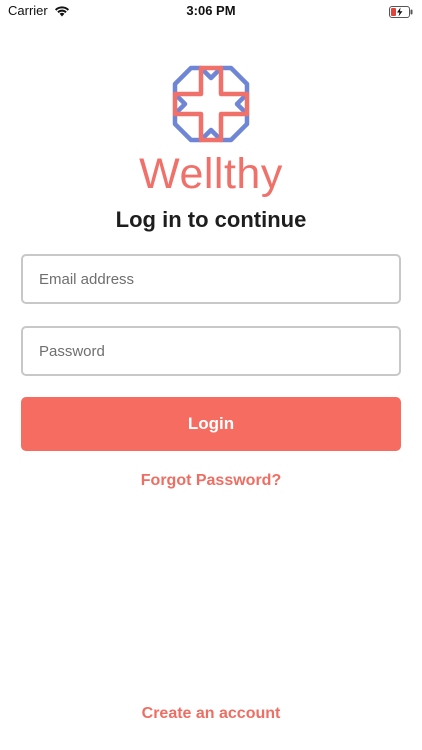  I want to click on forgot-password-link: Forgot Password?, so click(211, 481).